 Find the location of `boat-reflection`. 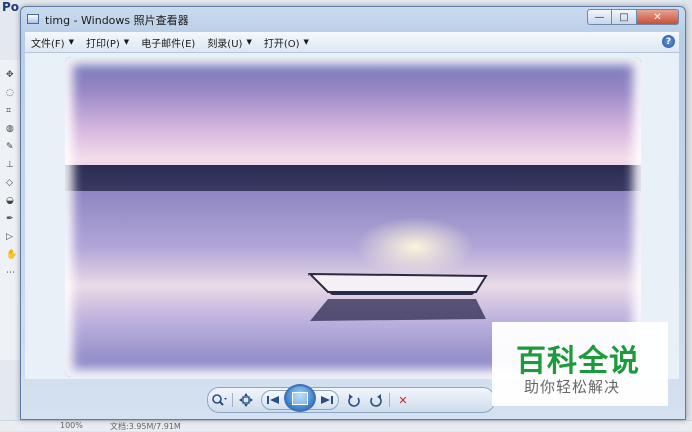

boat-reflection is located at coordinates (398, 310).